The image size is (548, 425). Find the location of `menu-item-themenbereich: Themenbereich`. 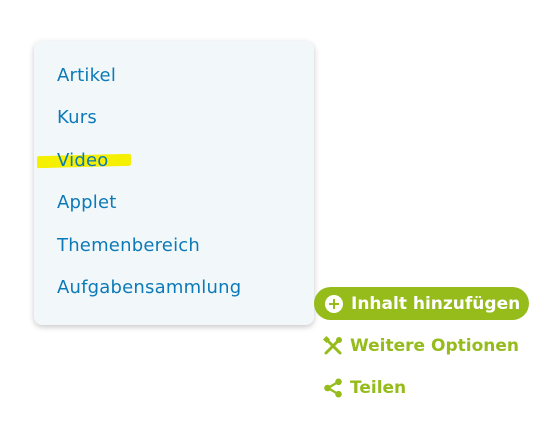

menu-item-themenbereich: Themenbereich is located at coordinates (128, 246).